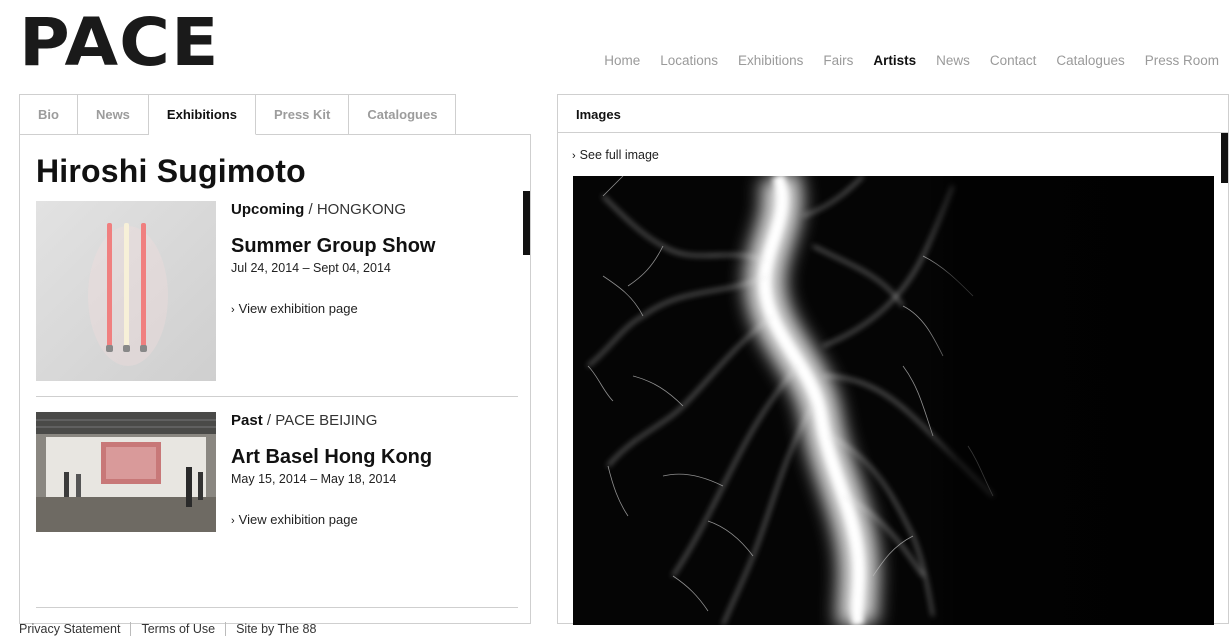 Image resolution: width=1232 pixels, height=644 pixels. Describe the element at coordinates (113, 114) in the screenshot. I see `tab-news: News` at that location.